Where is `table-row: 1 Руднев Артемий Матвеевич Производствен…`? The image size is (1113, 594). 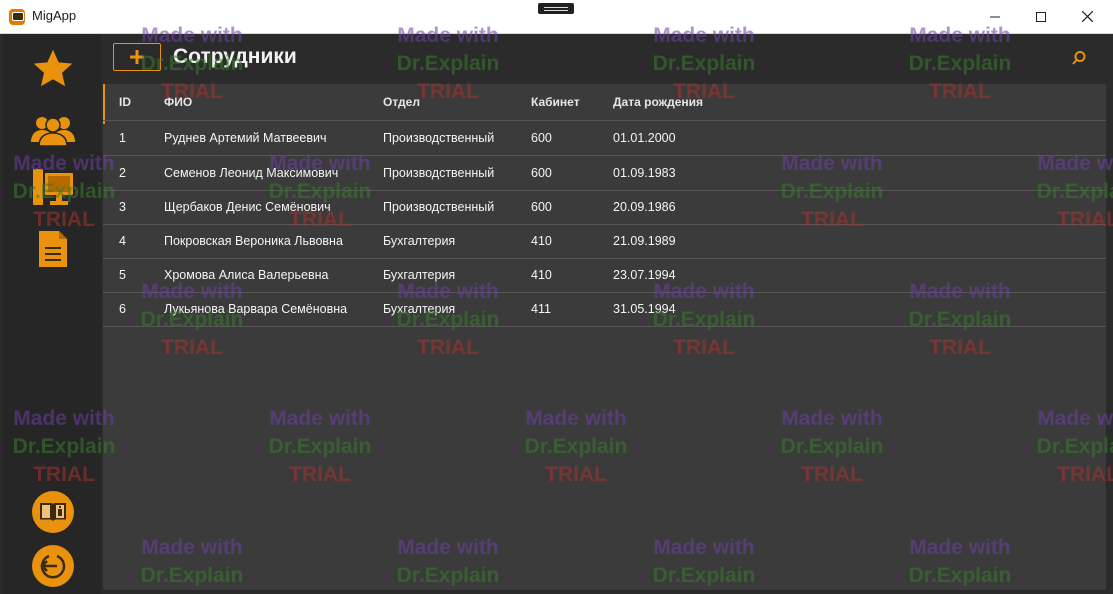
table-row: 1 Руднев Артемий Матвеевич Производствен… is located at coordinates (604, 138).